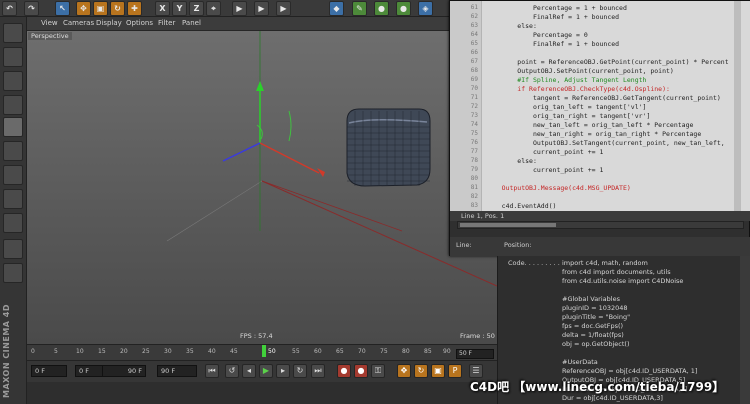 This screenshot has height=404, width=750. I want to click on object-mode-icon, so click(13, 127).